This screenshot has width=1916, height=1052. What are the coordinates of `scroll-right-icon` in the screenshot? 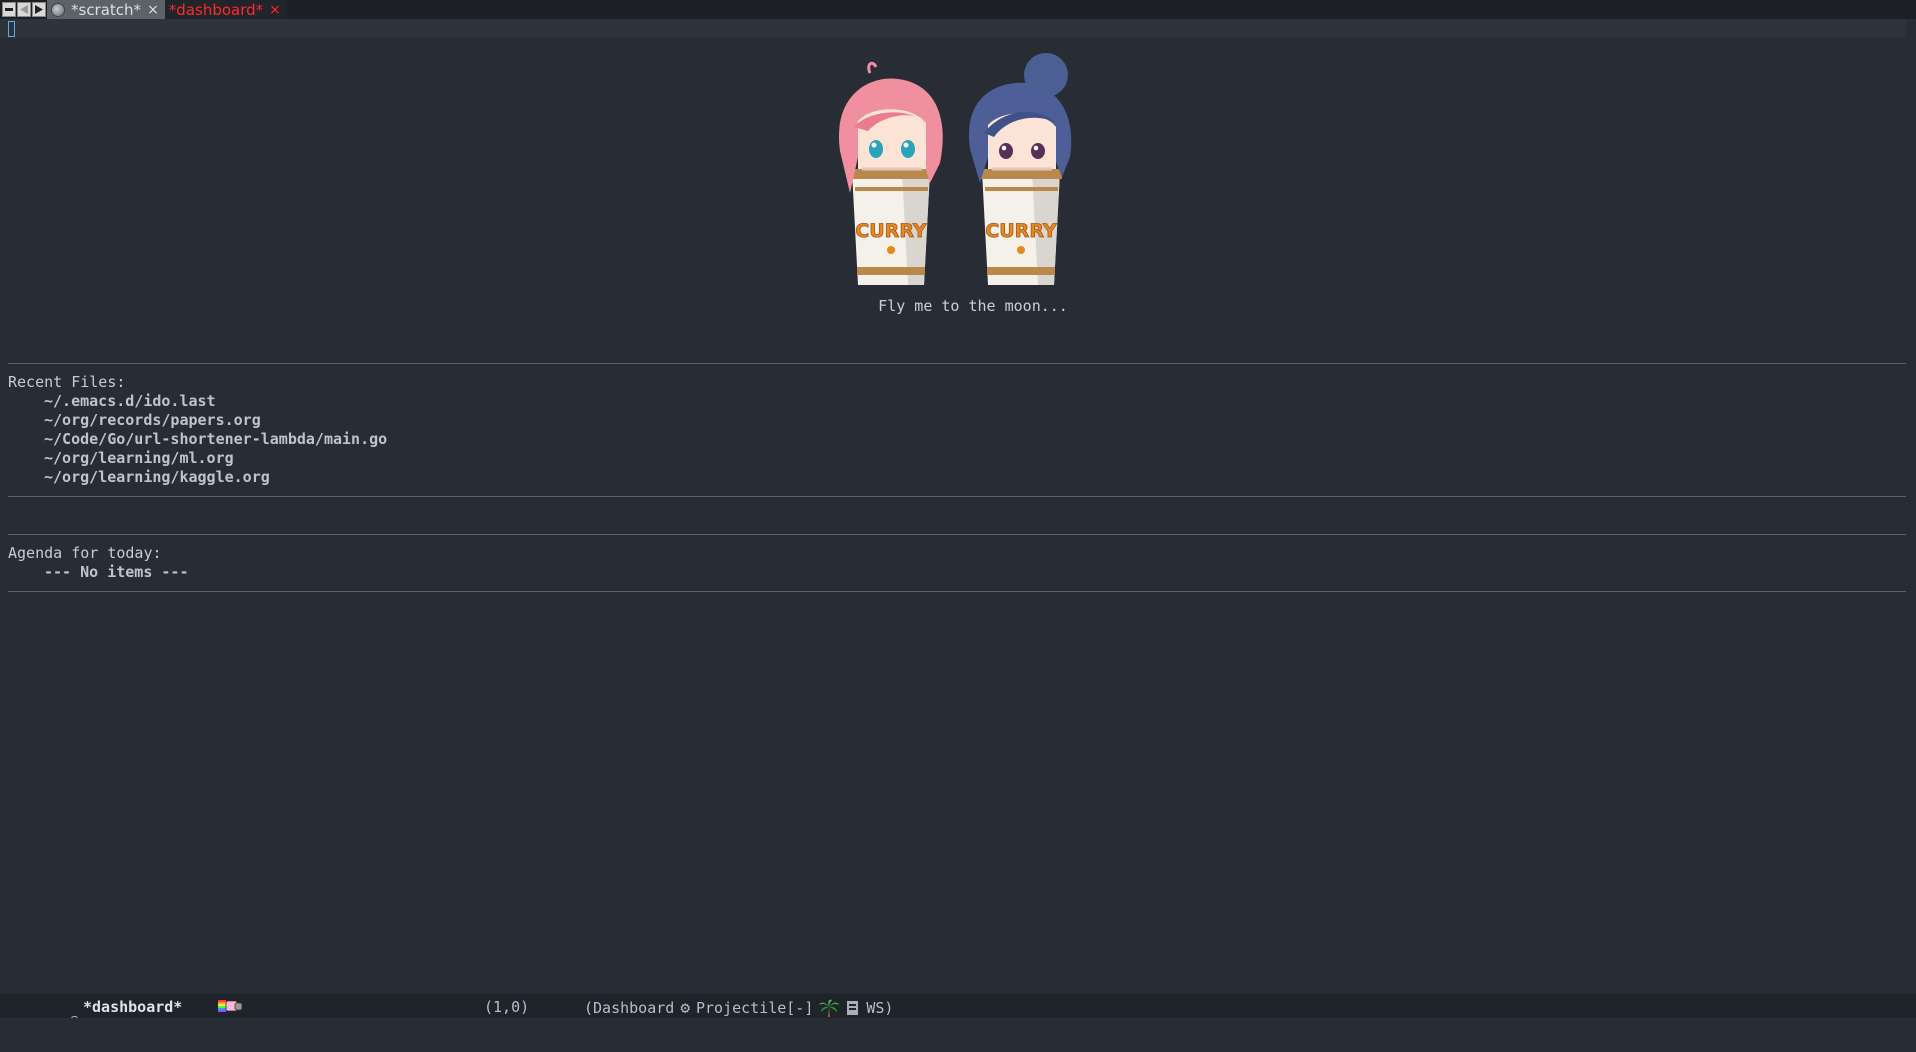 It's located at (39, 9).